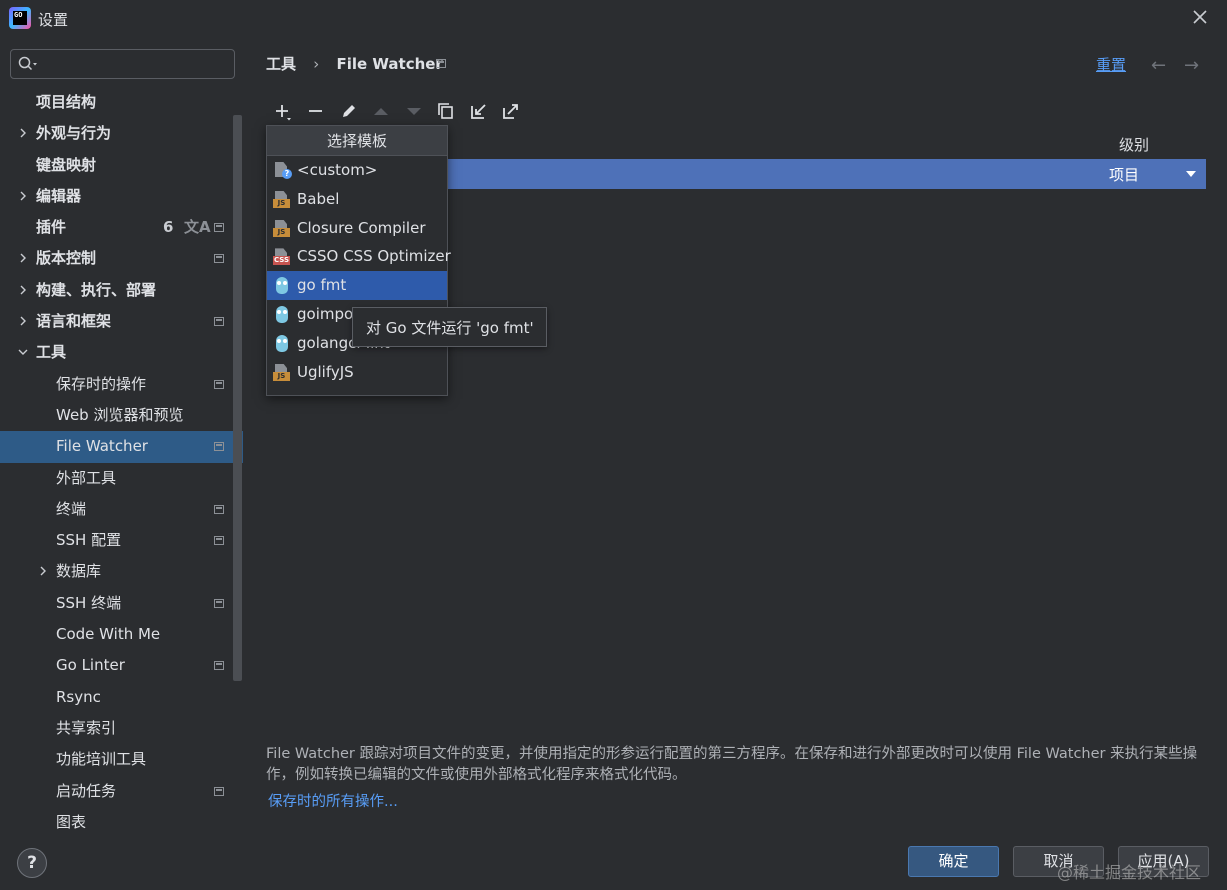  What do you see at coordinates (1134, 144) in the screenshot?
I see `level-column-header: 级别` at bounding box center [1134, 144].